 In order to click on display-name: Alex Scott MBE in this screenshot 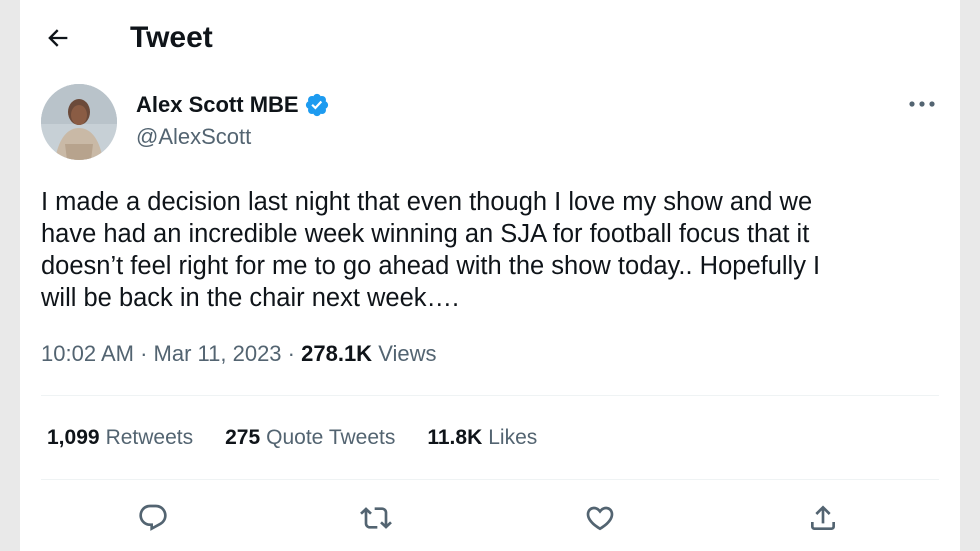, I will do `click(217, 105)`.